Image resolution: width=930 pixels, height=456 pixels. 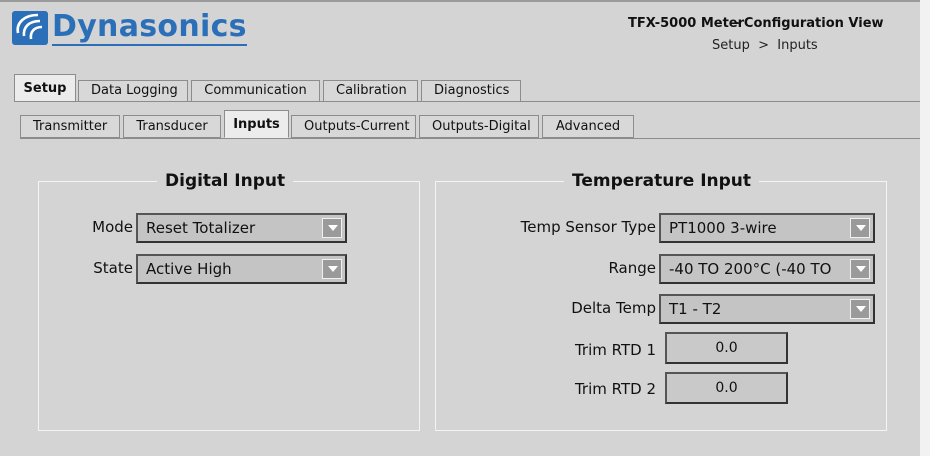 What do you see at coordinates (632, 268) in the screenshot?
I see `range-label: Range` at bounding box center [632, 268].